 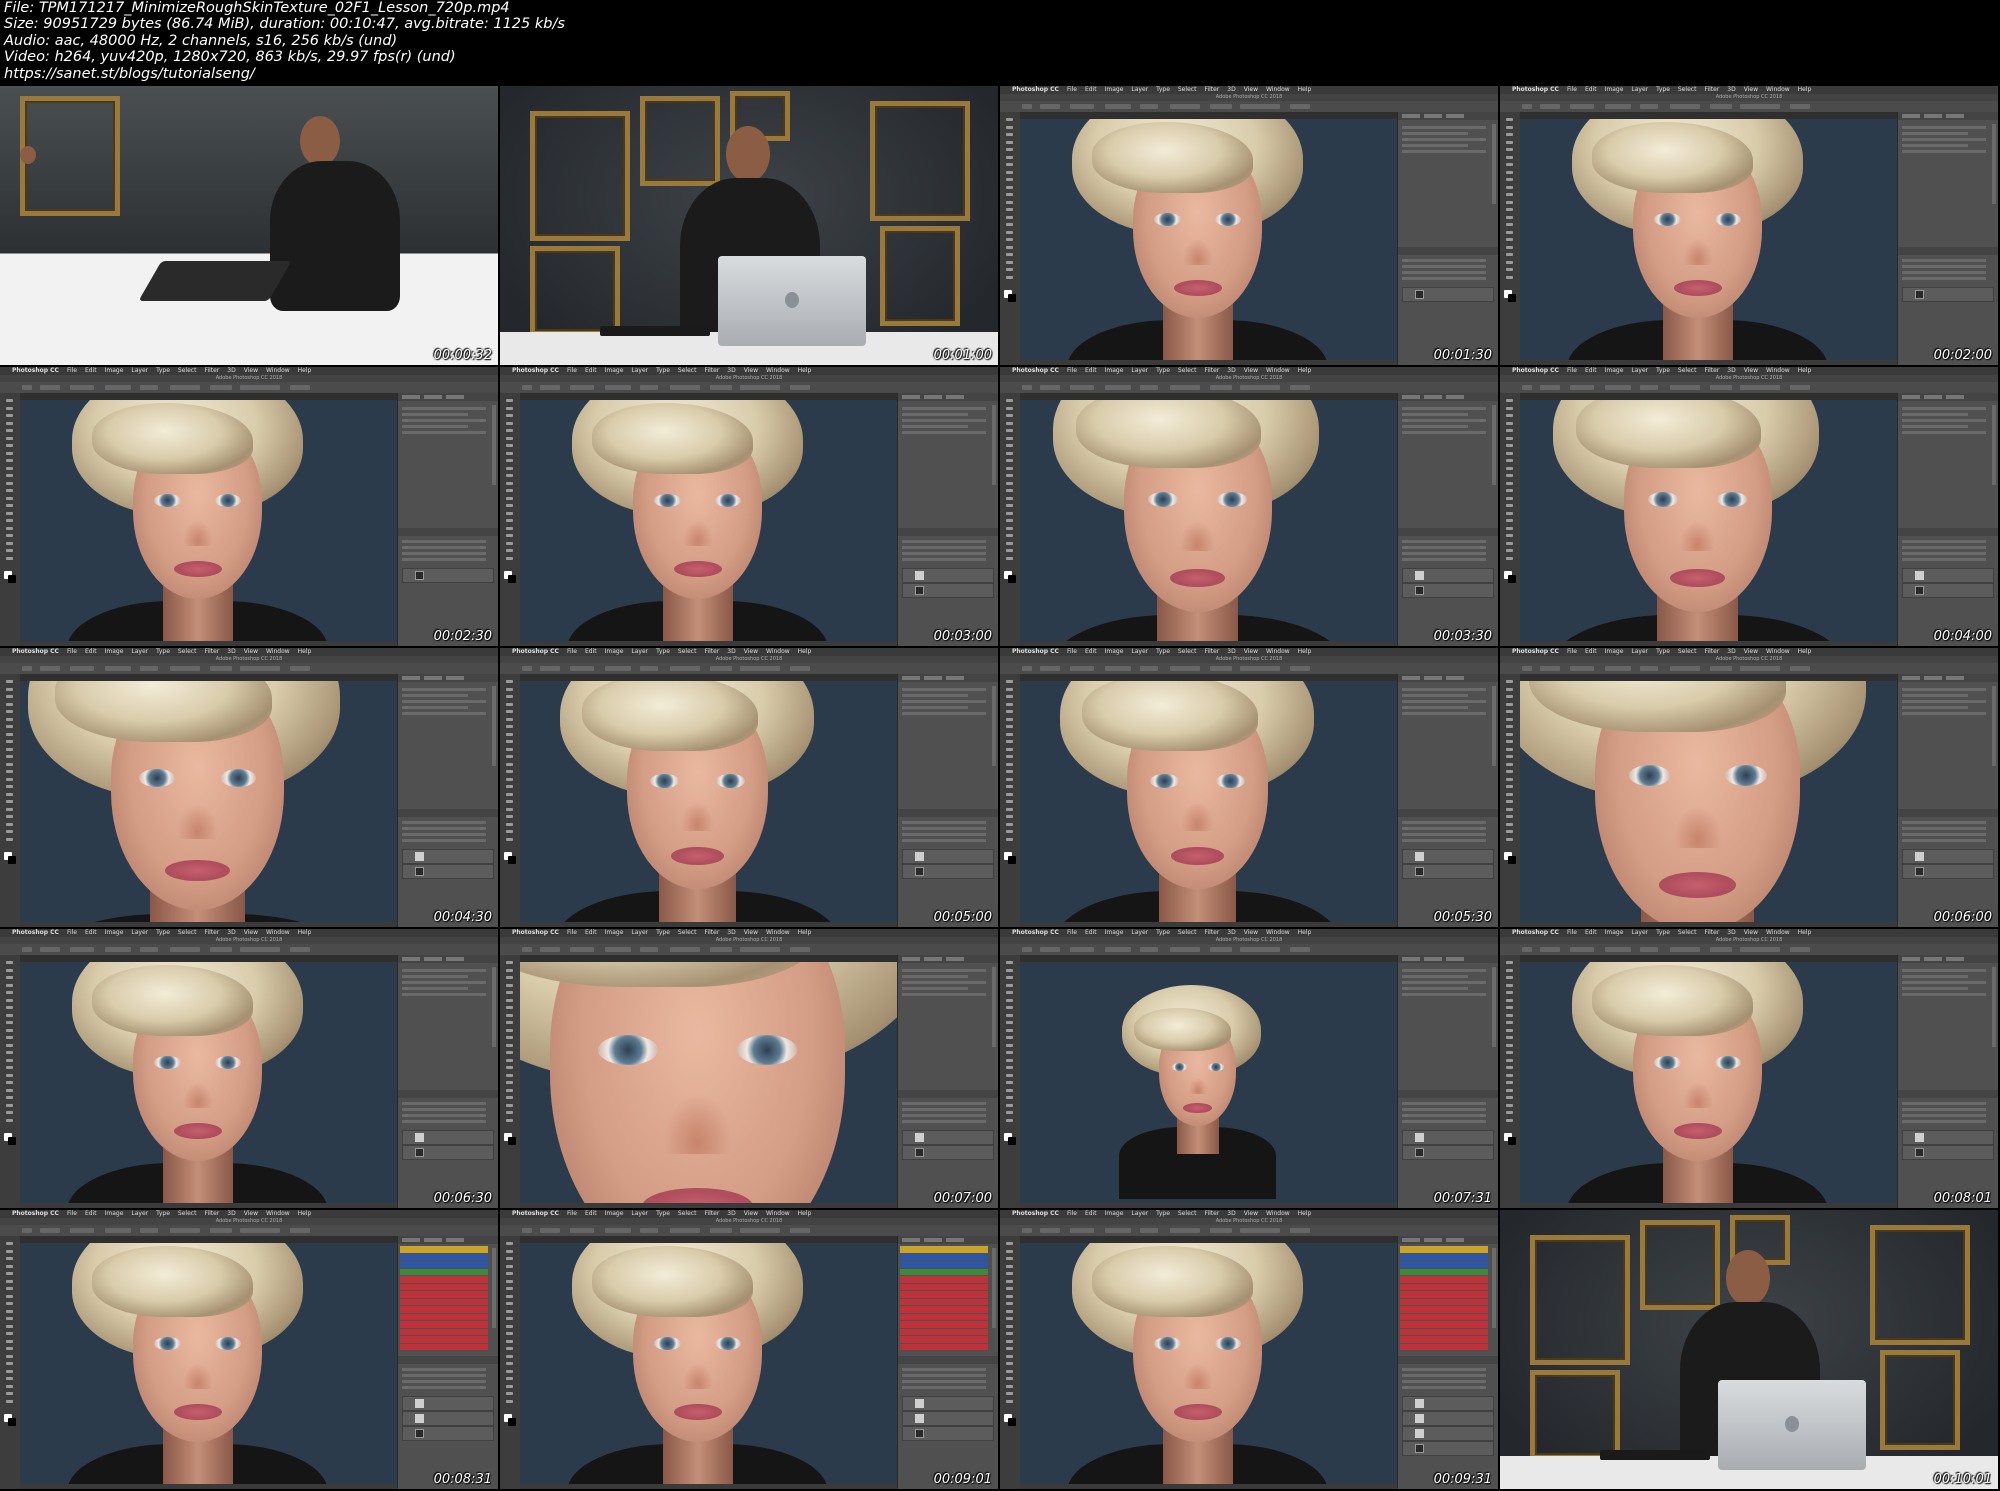 What do you see at coordinates (1012, 860) in the screenshot?
I see `background-color-swatch` at bounding box center [1012, 860].